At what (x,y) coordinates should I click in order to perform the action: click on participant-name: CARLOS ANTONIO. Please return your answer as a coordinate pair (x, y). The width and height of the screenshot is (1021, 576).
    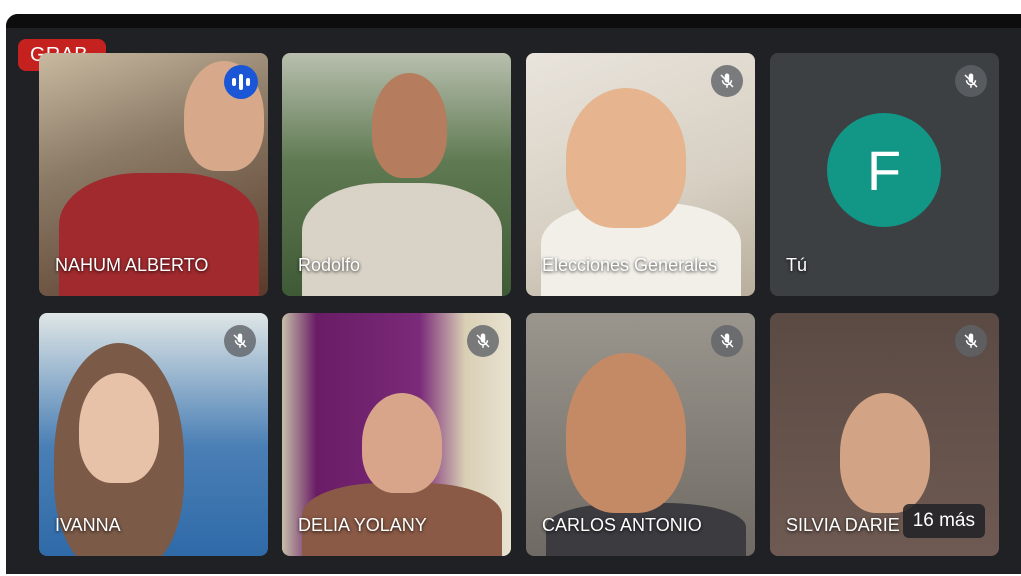
    Looking at the image, I should click on (622, 525).